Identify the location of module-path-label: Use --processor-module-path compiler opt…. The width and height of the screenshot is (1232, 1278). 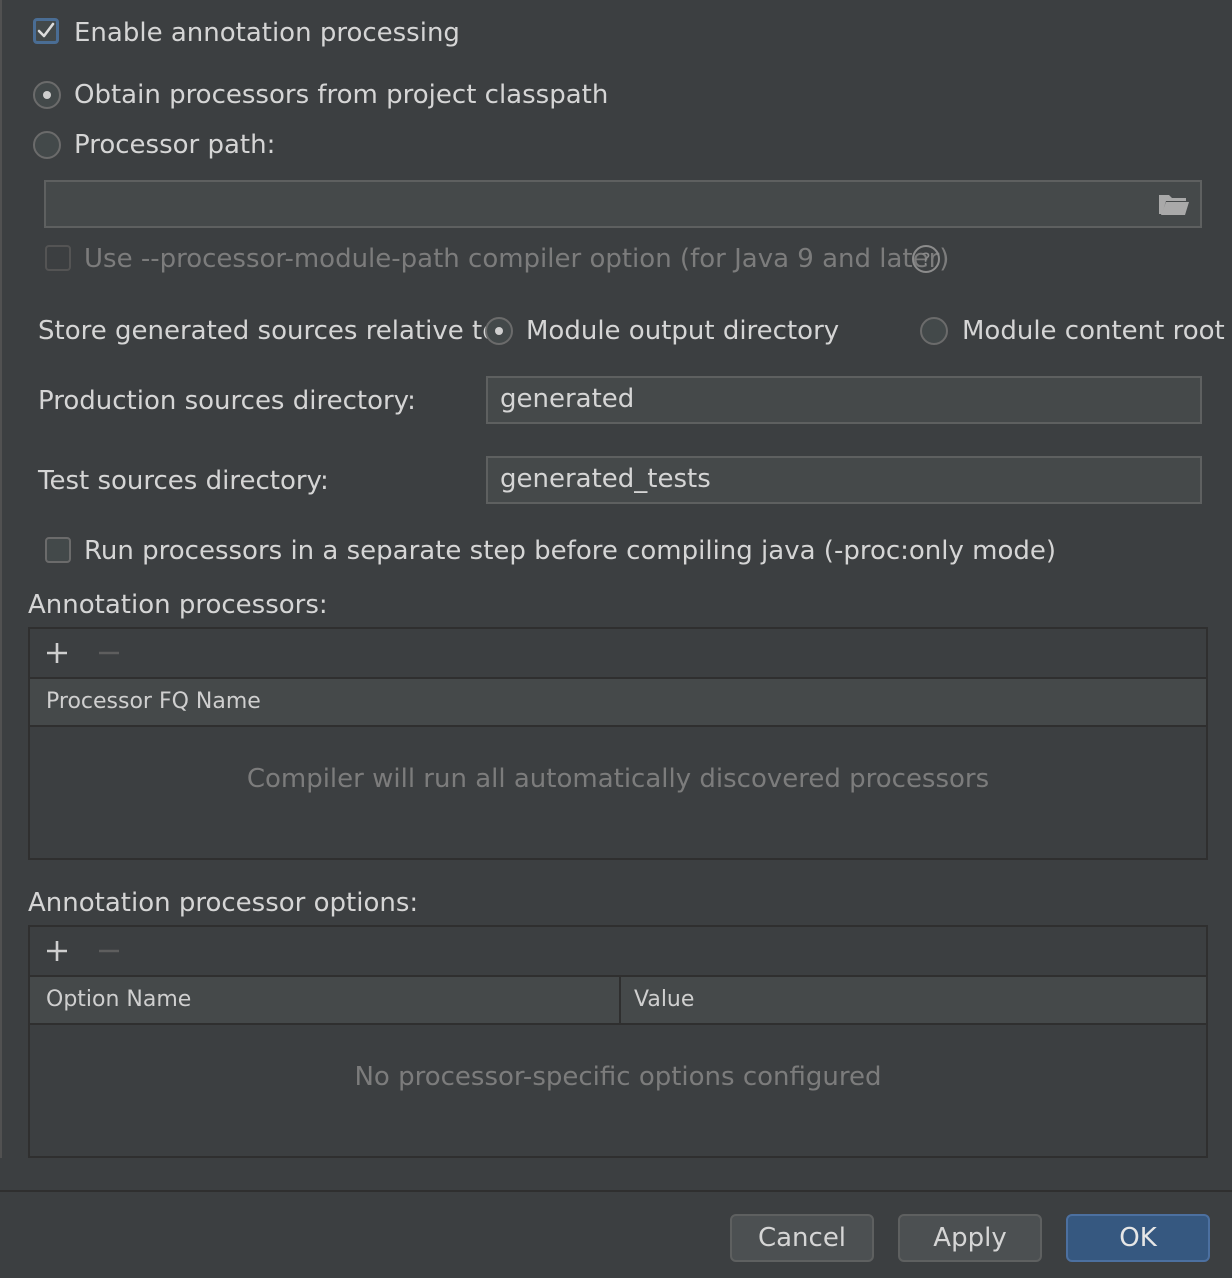
(517, 259).